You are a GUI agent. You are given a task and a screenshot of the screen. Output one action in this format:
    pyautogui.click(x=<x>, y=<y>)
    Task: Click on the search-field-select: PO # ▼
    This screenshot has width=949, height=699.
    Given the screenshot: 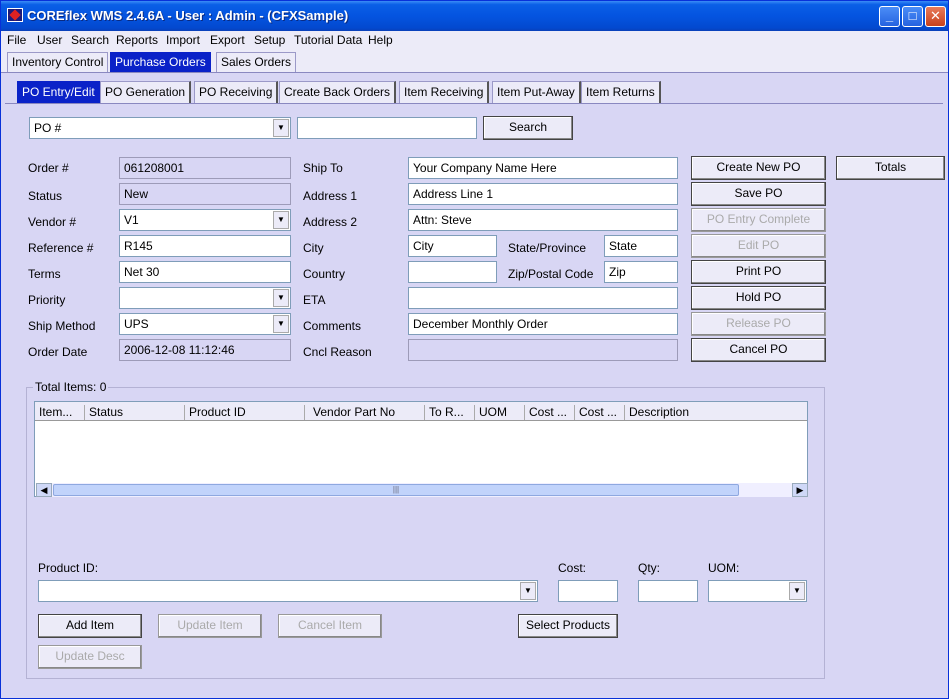 What is the action you would take?
    pyautogui.click(x=160, y=128)
    